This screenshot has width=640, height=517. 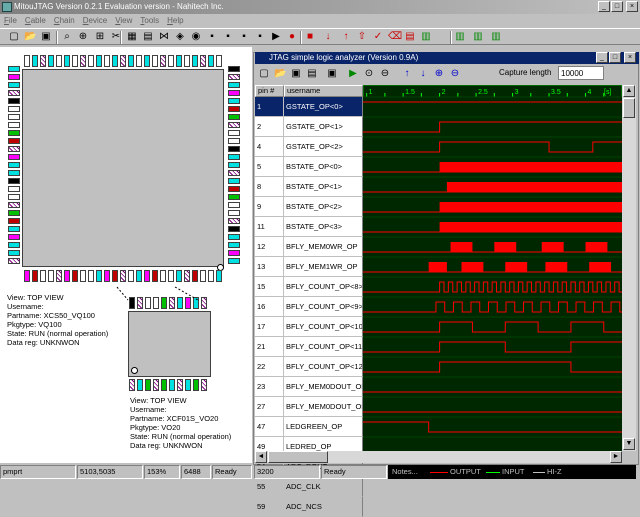 I want to click on chart3-icon: ▥, so click(x=478, y=37).